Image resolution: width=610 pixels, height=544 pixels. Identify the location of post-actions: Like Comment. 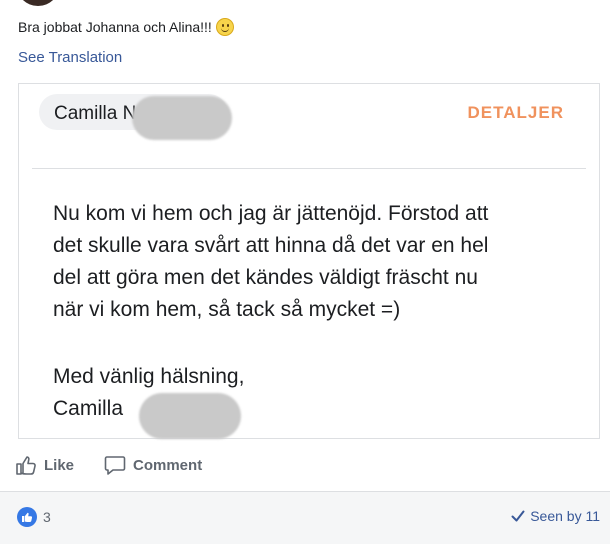
(123, 465).